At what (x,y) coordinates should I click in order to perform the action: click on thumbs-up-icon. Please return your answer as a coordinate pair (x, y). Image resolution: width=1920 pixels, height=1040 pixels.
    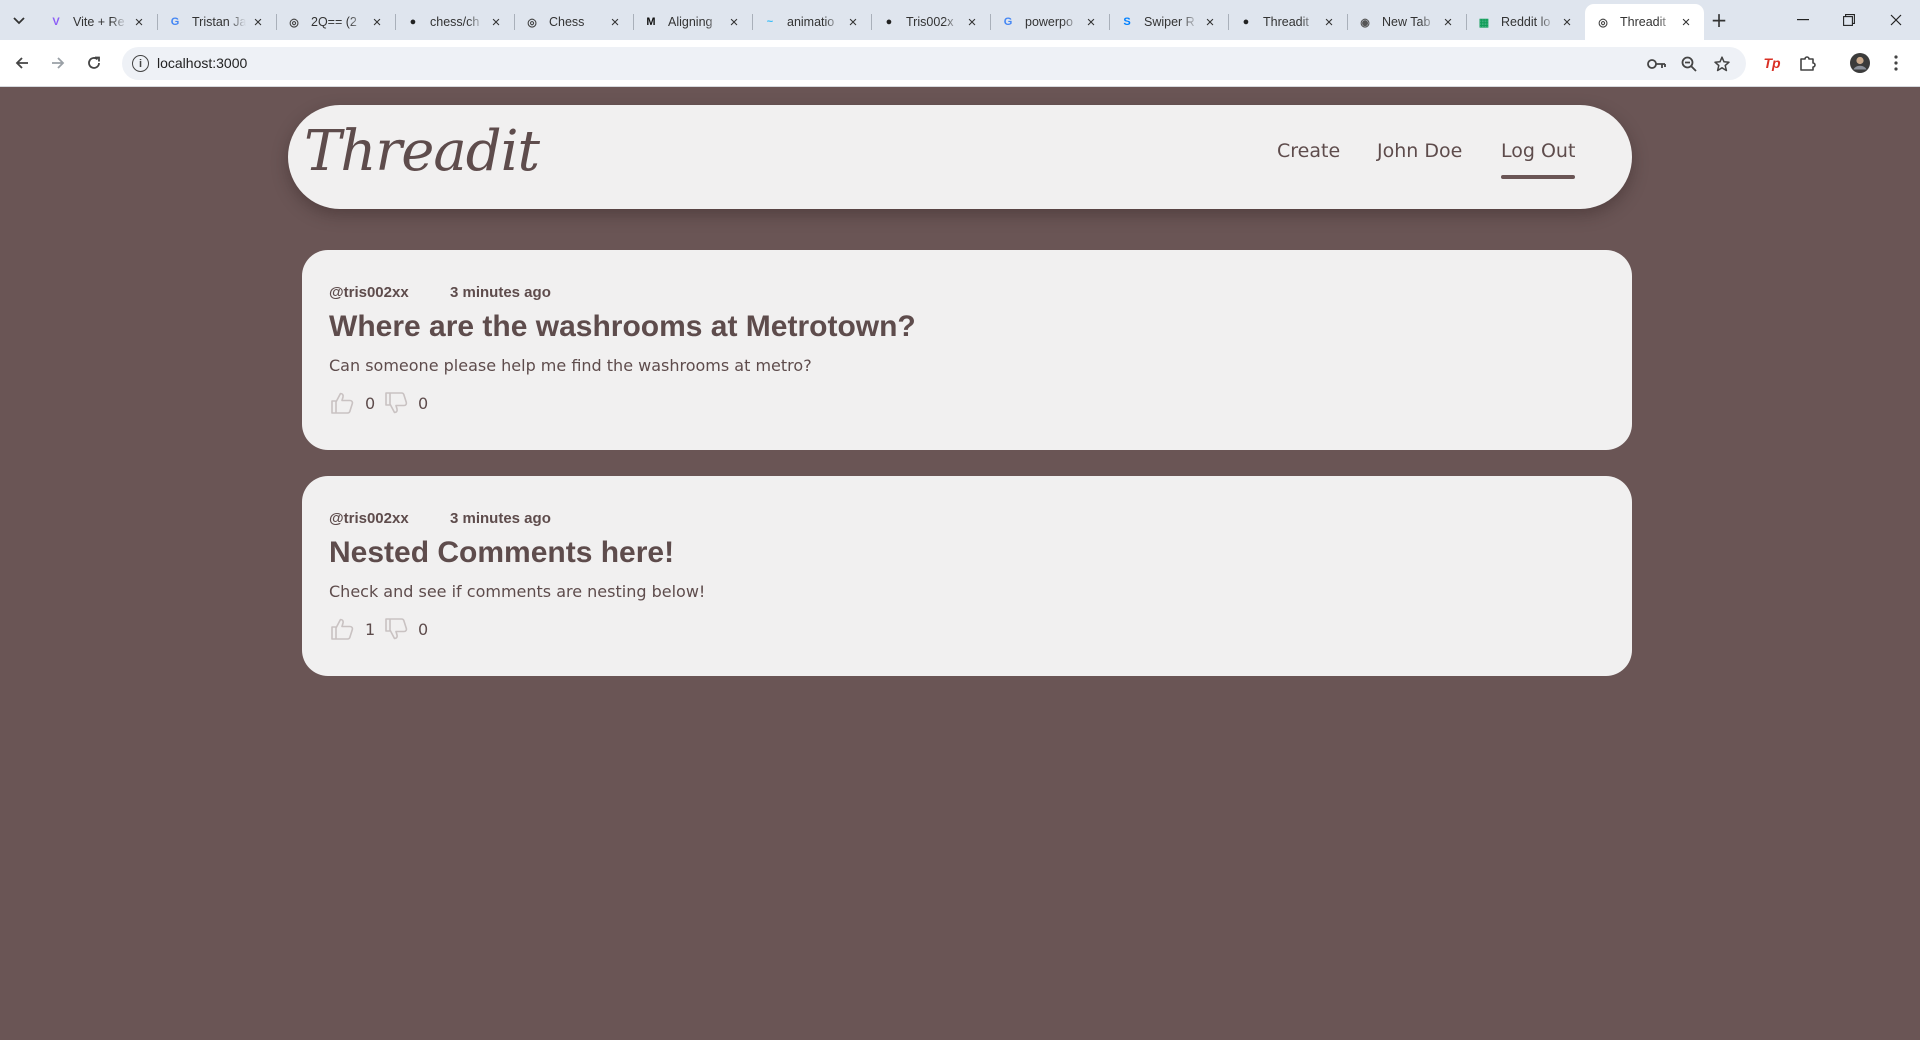
    Looking at the image, I should click on (342, 629).